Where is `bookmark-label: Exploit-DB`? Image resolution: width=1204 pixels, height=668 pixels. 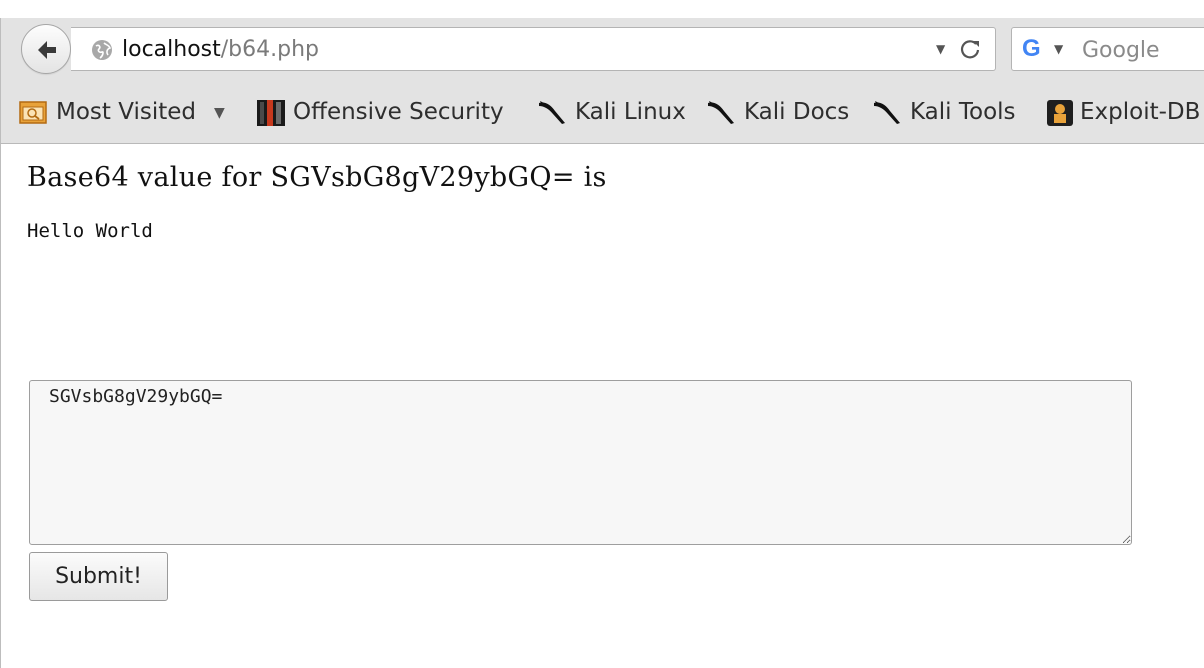 bookmark-label: Exploit-DB is located at coordinates (1140, 112).